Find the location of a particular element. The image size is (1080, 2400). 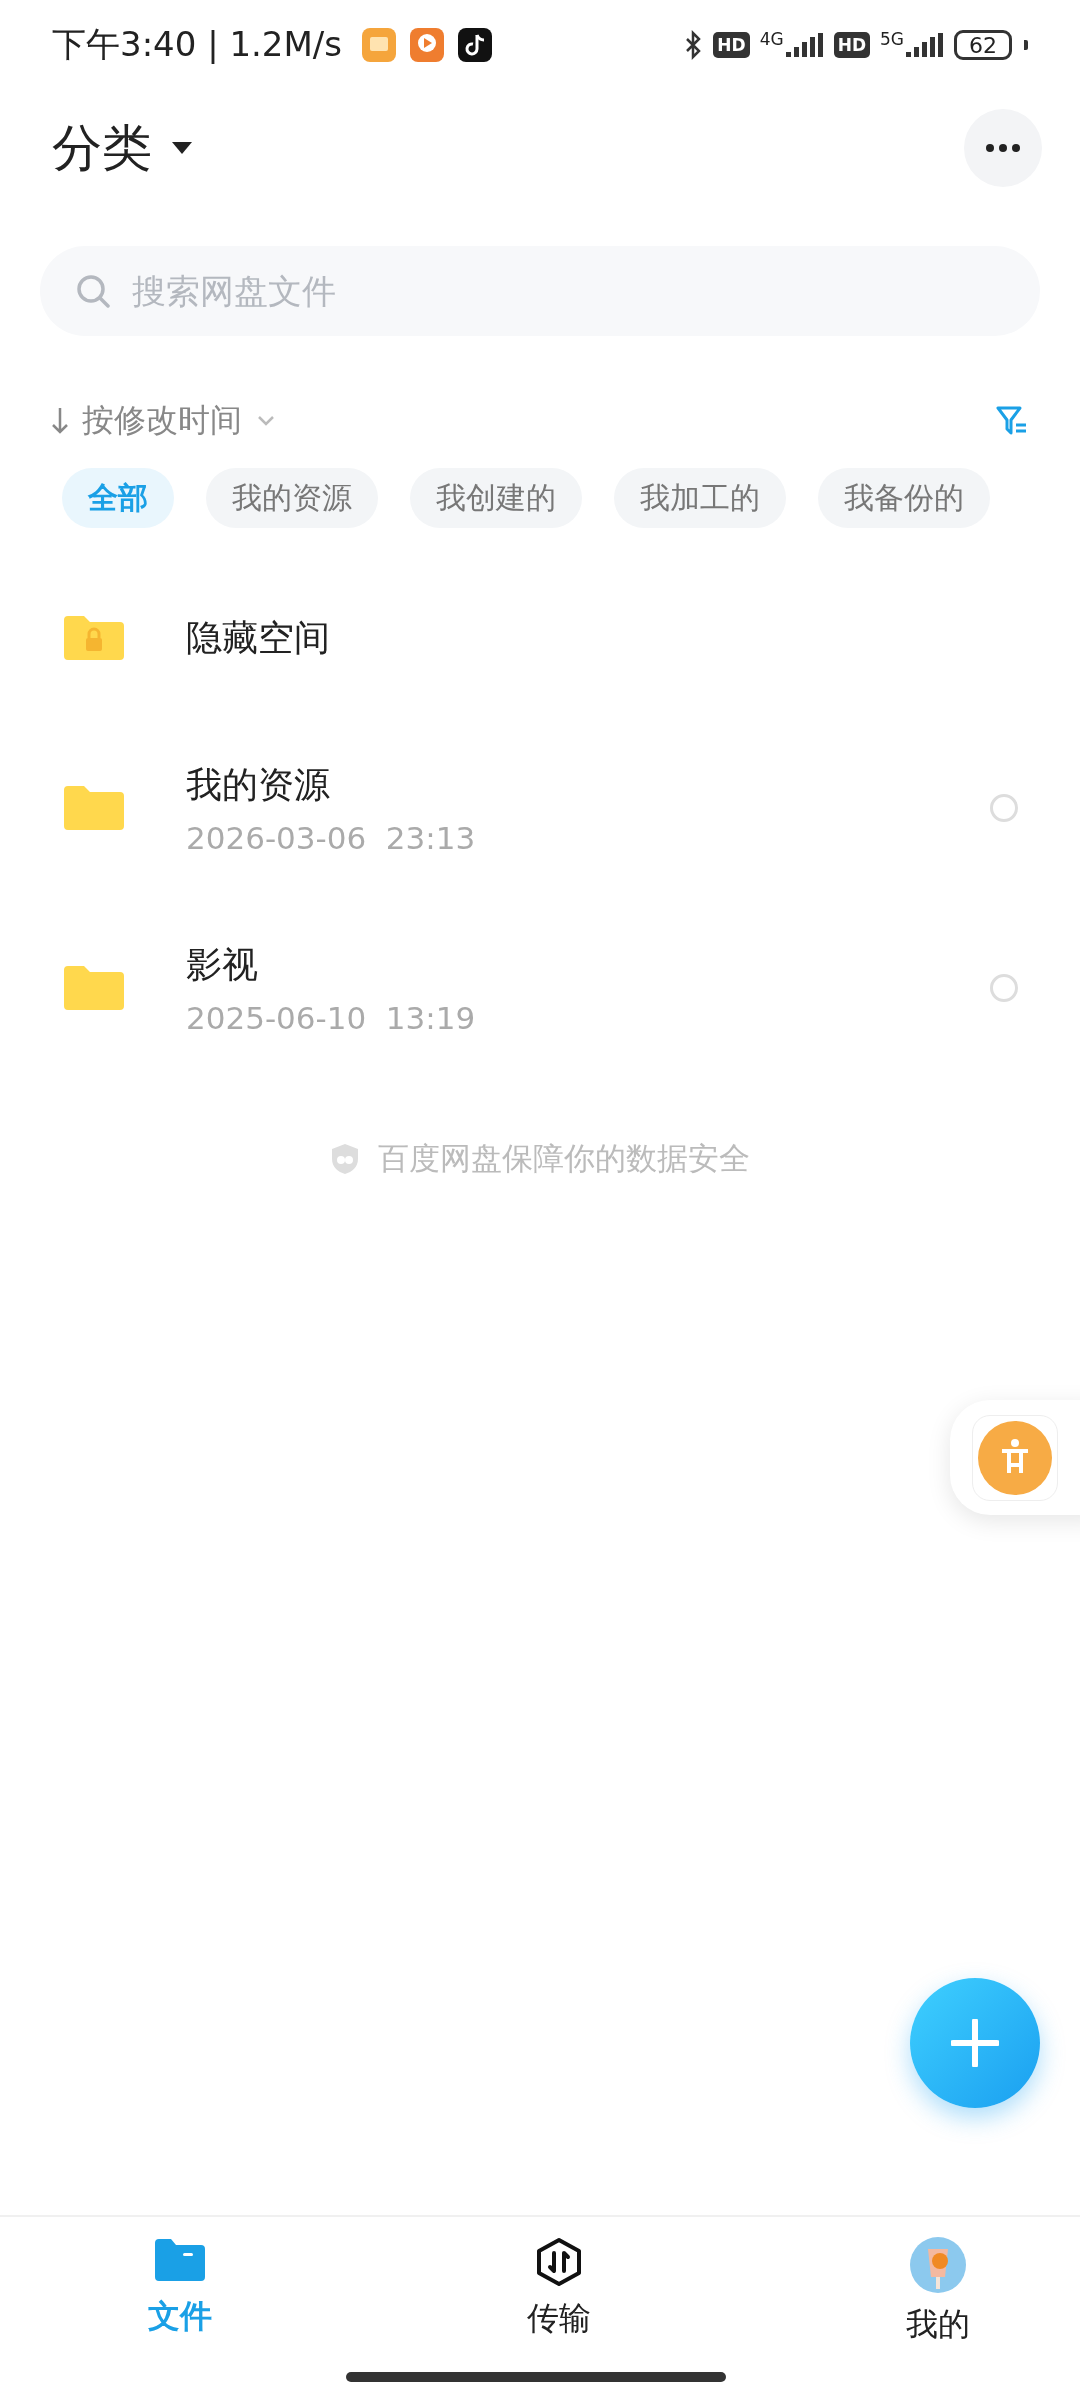

security-note: 百度网盘保障你的数据安全 is located at coordinates (564, 1158).